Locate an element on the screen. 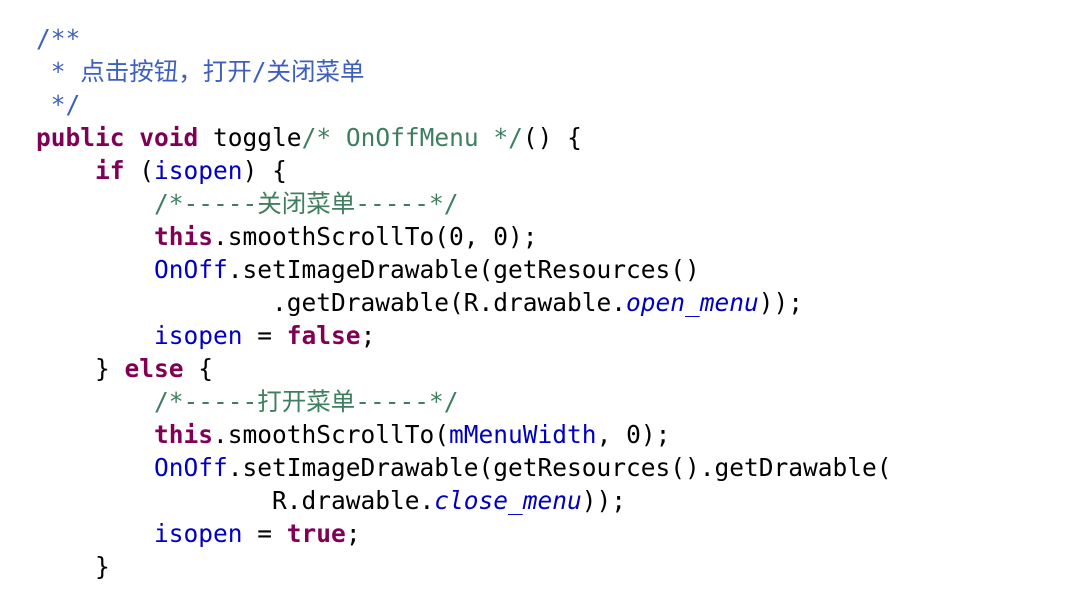 Image resolution: width=1066 pixels, height=604 pixels. comment-token: /* OnOffMenu */ is located at coordinates (412, 137).